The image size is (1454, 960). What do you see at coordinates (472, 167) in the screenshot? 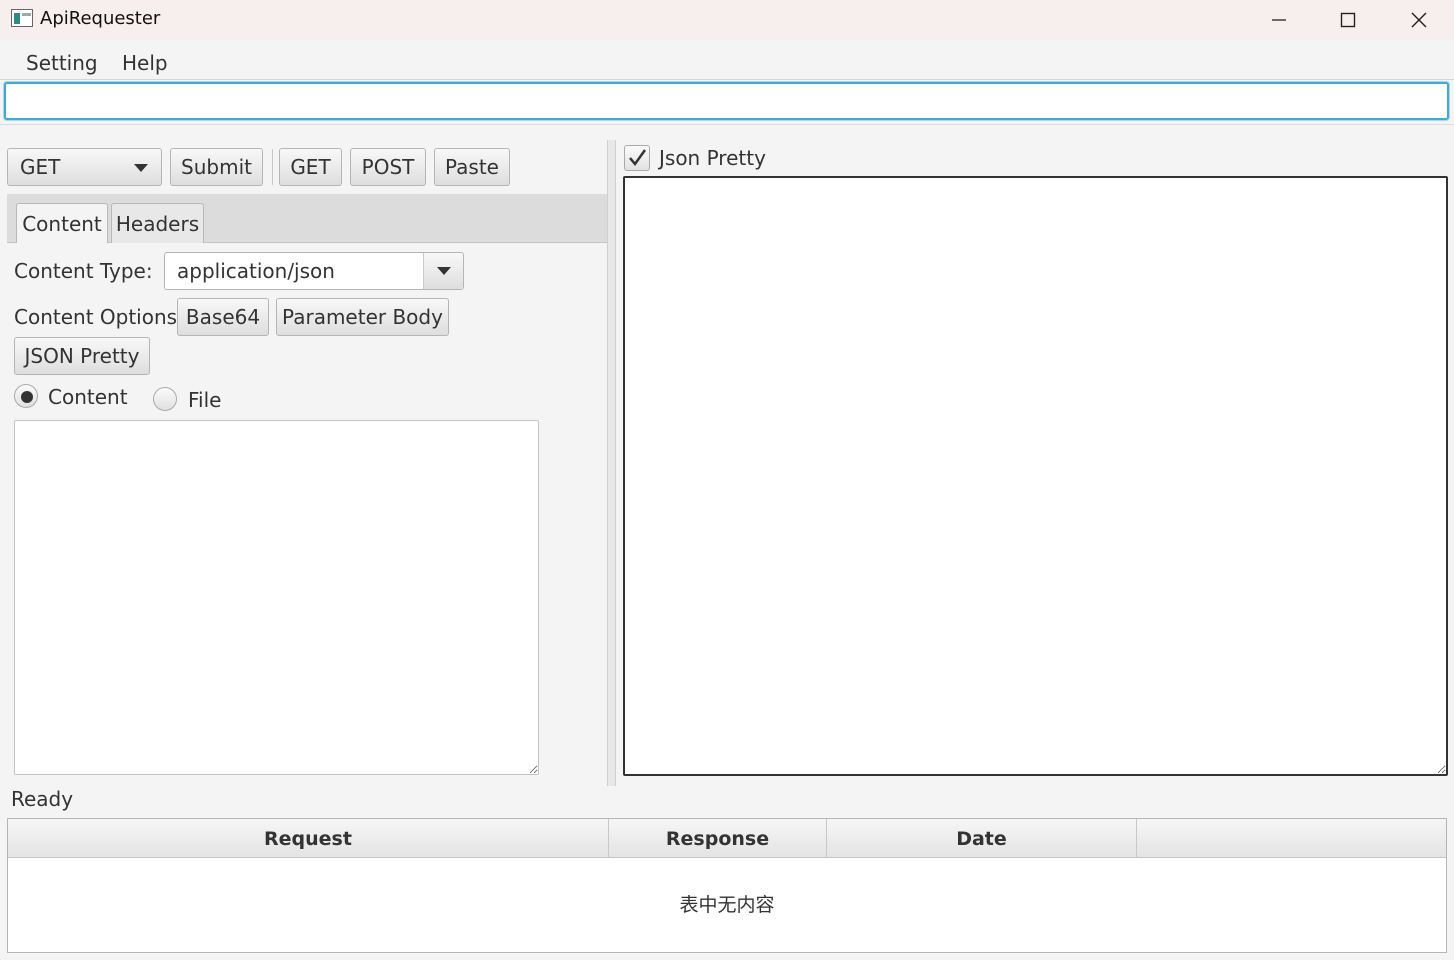
I see `paste-button: Paste` at bounding box center [472, 167].